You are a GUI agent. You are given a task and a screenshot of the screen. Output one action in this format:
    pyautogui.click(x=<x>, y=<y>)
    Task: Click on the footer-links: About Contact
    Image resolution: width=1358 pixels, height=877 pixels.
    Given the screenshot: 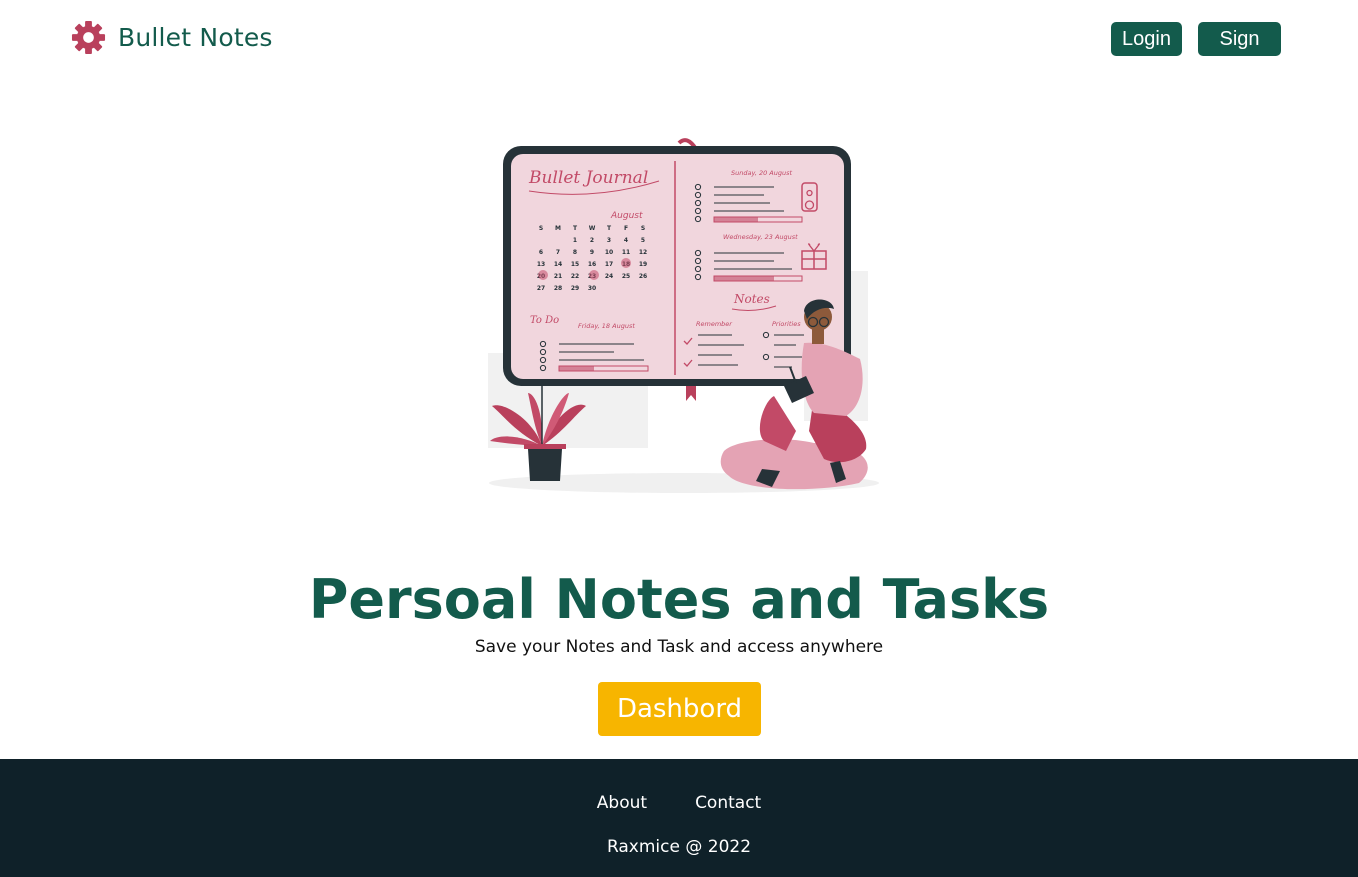 What is the action you would take?
    pyautogui.click(x=679, y=803)
    